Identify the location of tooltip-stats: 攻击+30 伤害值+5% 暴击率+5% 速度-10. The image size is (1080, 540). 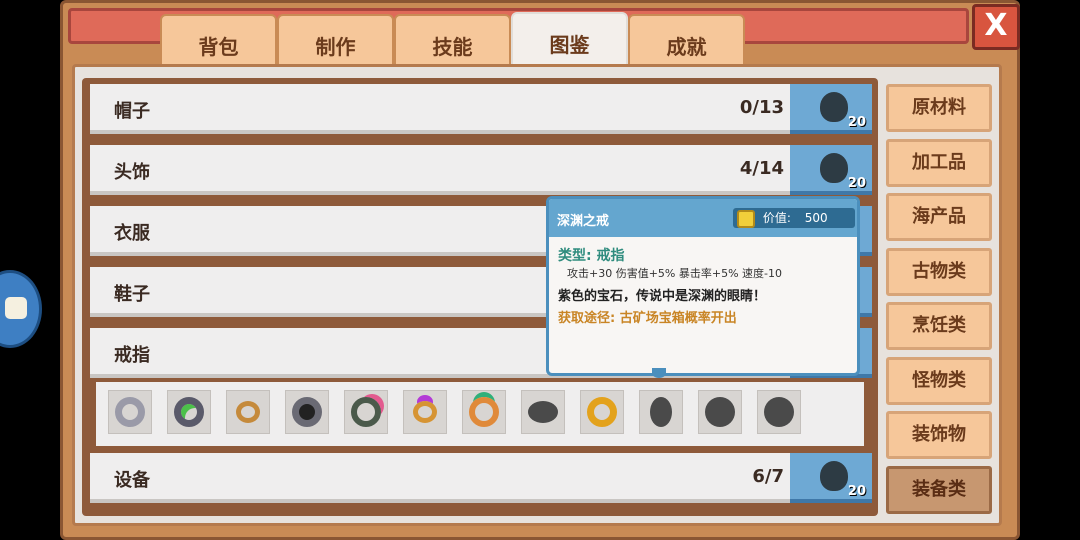
(675, 273).